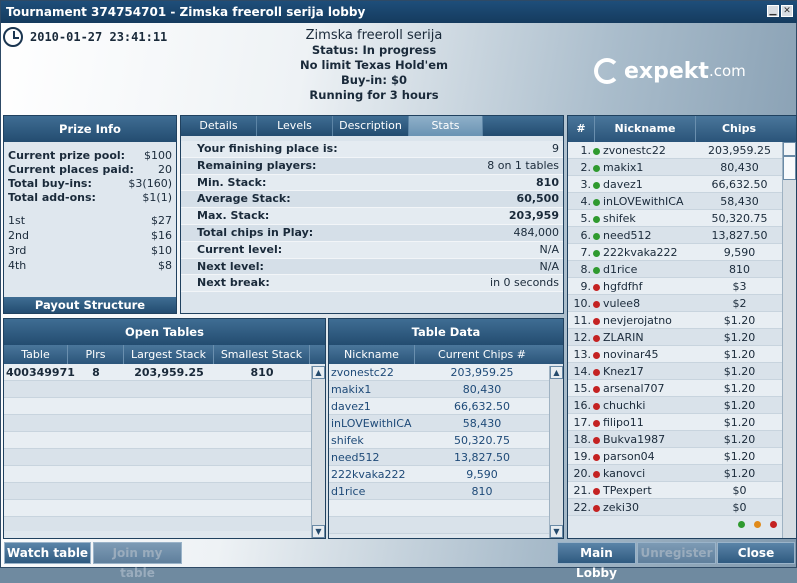  What do you see at coordinates (439, 423) in the screenshot?
I see `table-data-row: inLOVEwithICA 58,430` at bounding box center [439, 423].